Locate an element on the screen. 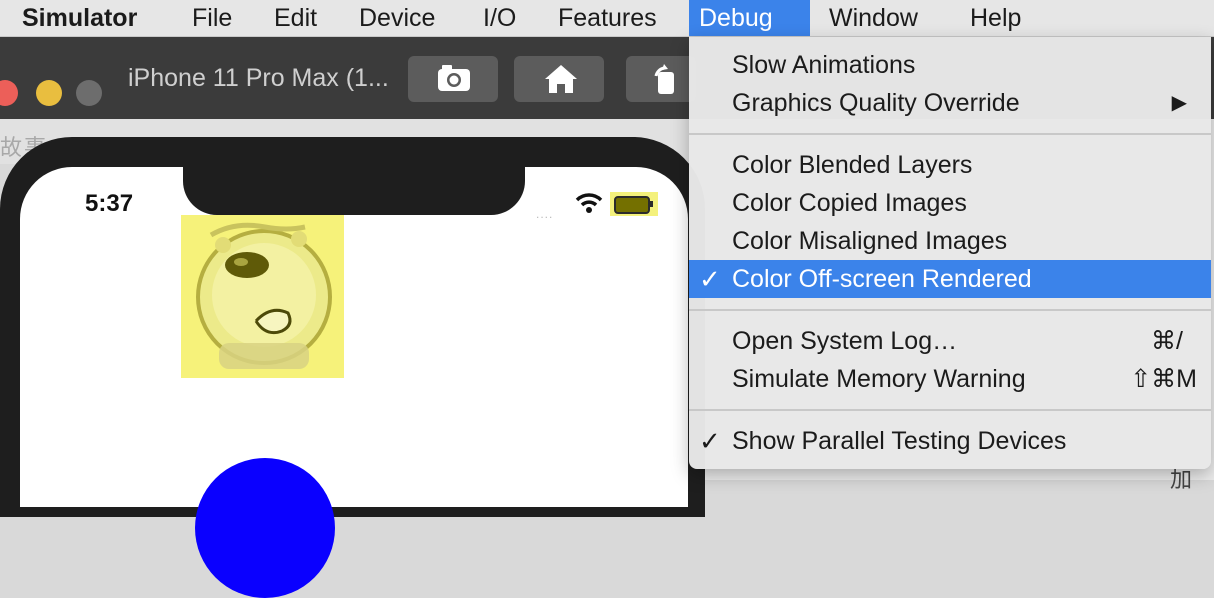 This screenshot has width=1214, height=598. menu-item-shortcut: ⇧⌘M is located at coordinates (1163, 379).